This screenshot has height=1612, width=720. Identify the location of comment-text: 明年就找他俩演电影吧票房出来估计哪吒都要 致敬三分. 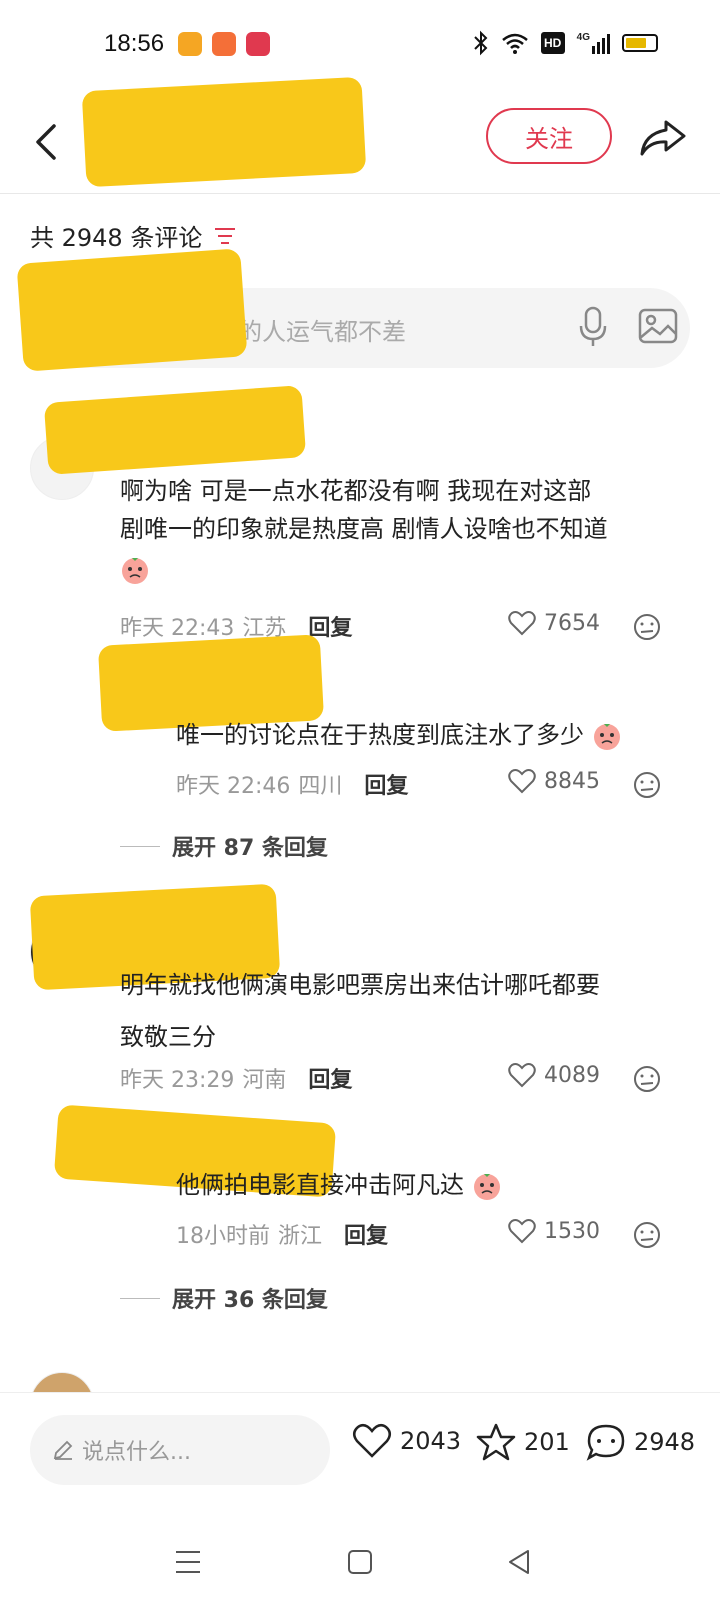
(405, 1011).